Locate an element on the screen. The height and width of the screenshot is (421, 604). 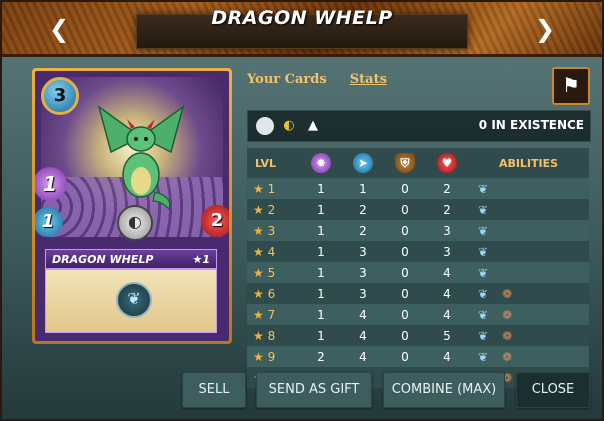
level-cell: ★ 6 is located at coordinates (273, 293).